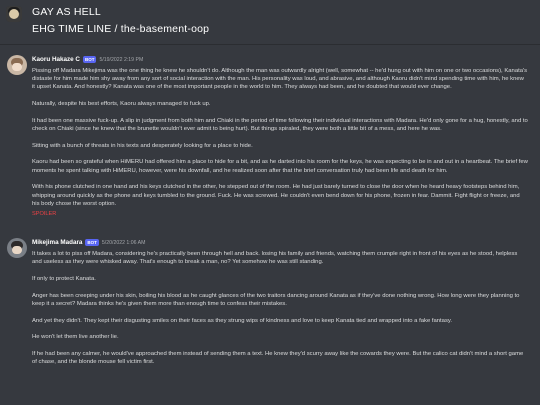  What do you see at coordinates (123, 242) in the screenshot?
I see `timestamp: 5/20/2022 1:06 AM` at bounding box center [123, 242].